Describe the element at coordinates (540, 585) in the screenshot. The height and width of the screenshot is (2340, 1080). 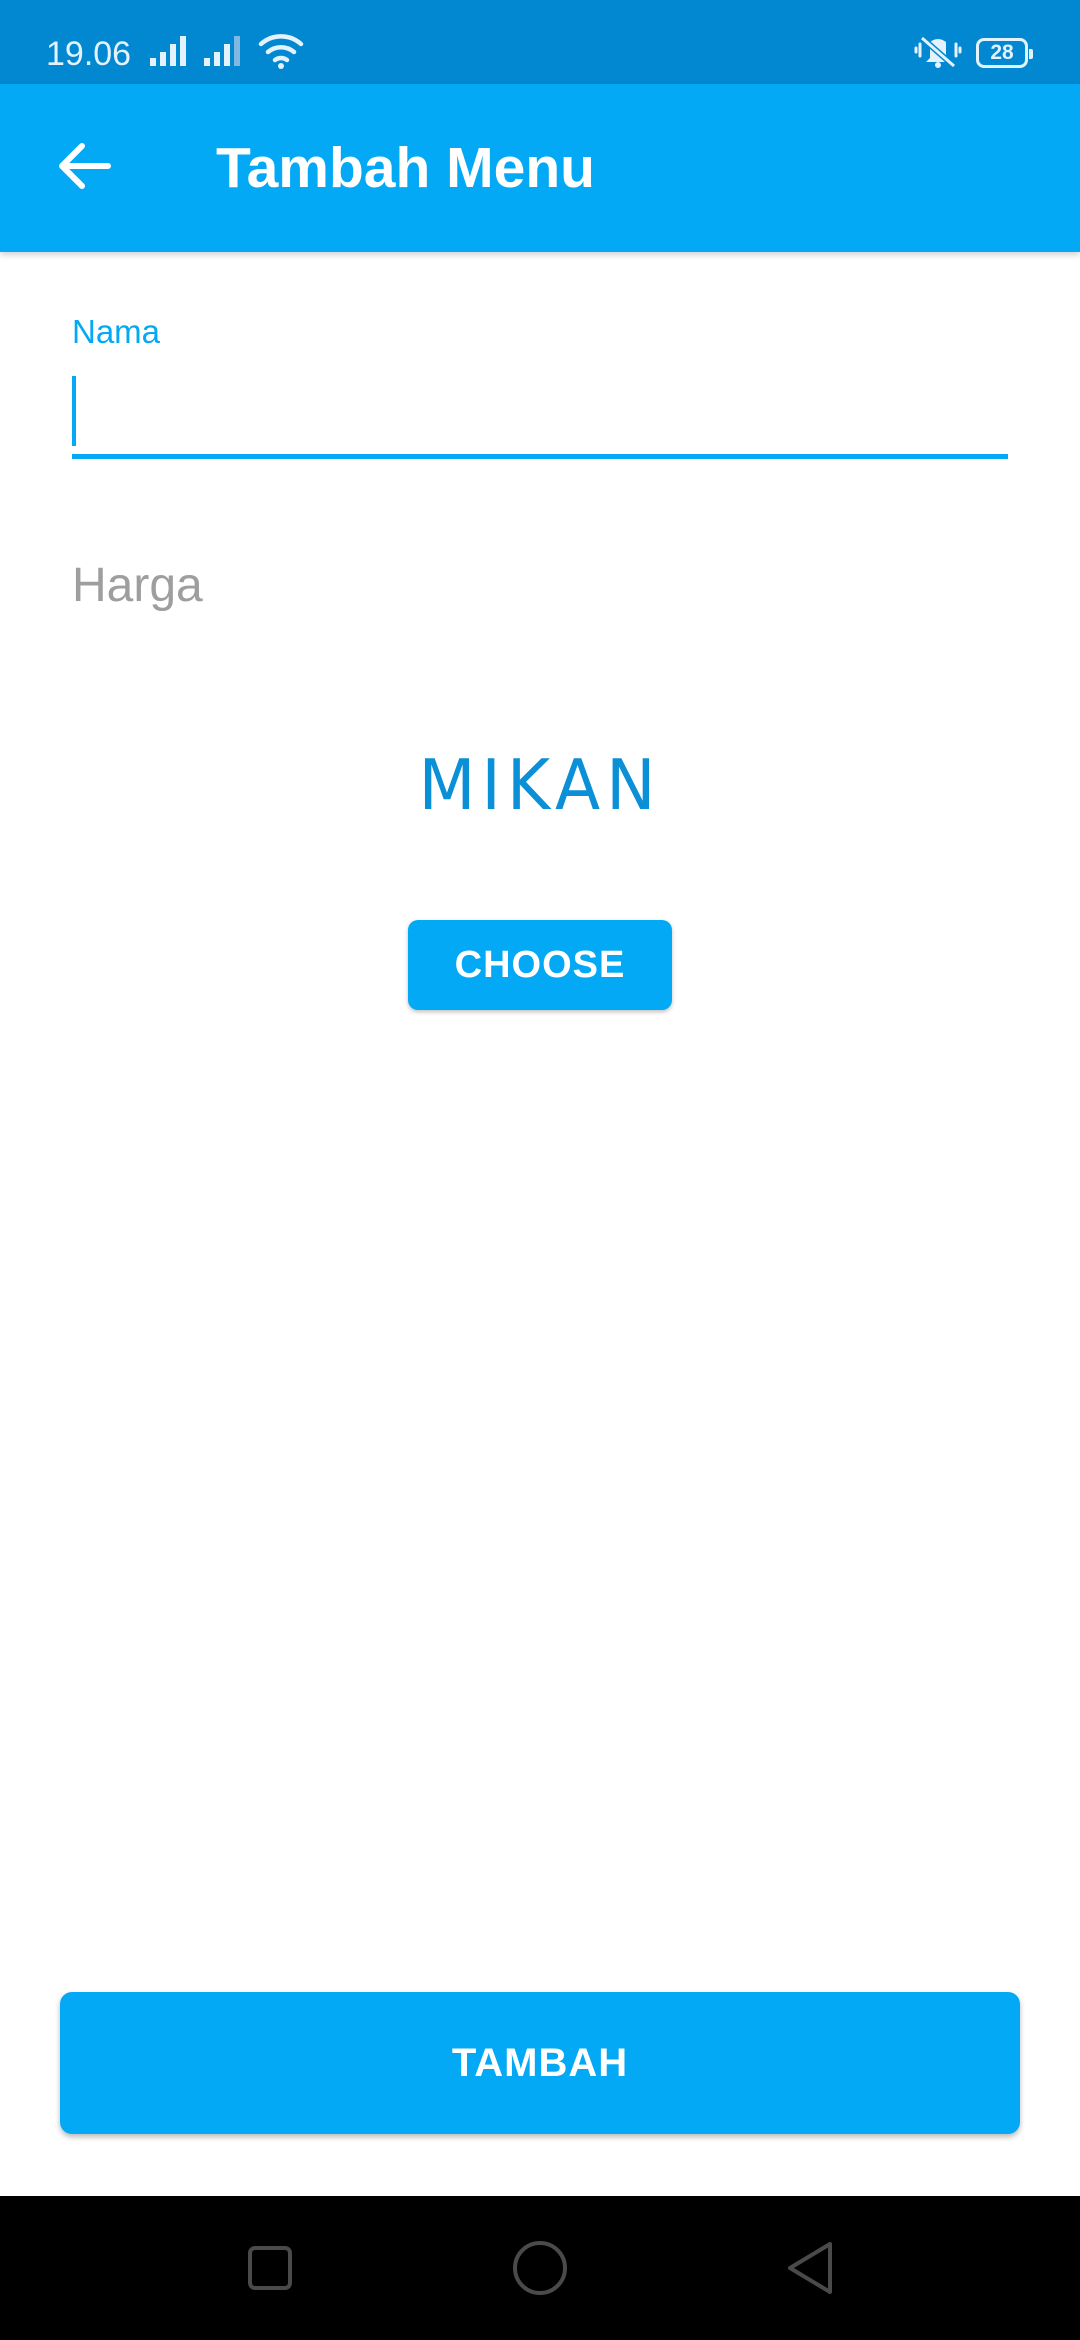
I see `harga-input` at that location.